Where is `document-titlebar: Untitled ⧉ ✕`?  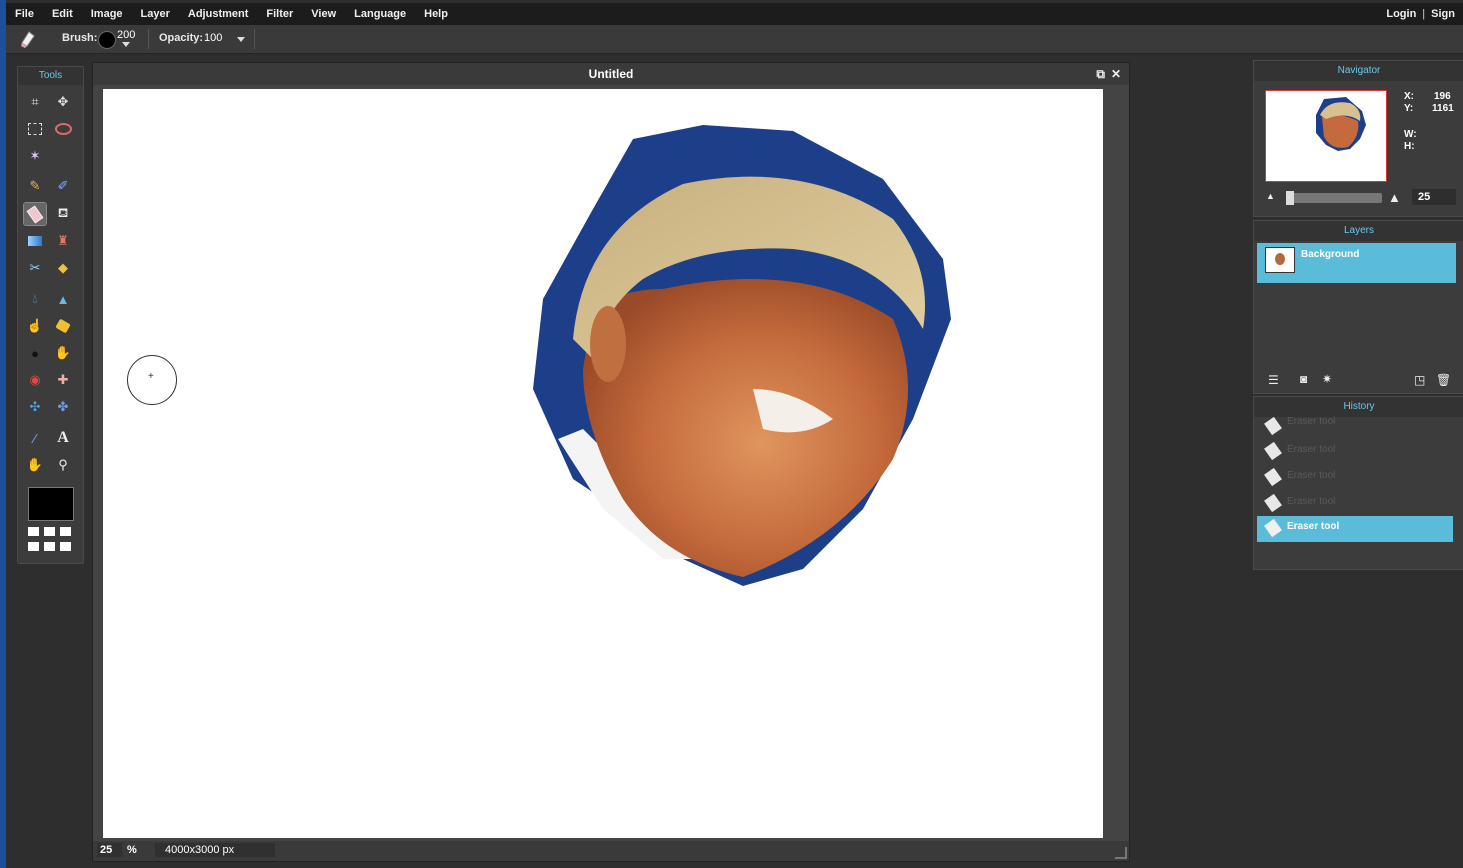
document-titlebar: Untitled ⧉ ✕ is located at coordinates (611, 74).